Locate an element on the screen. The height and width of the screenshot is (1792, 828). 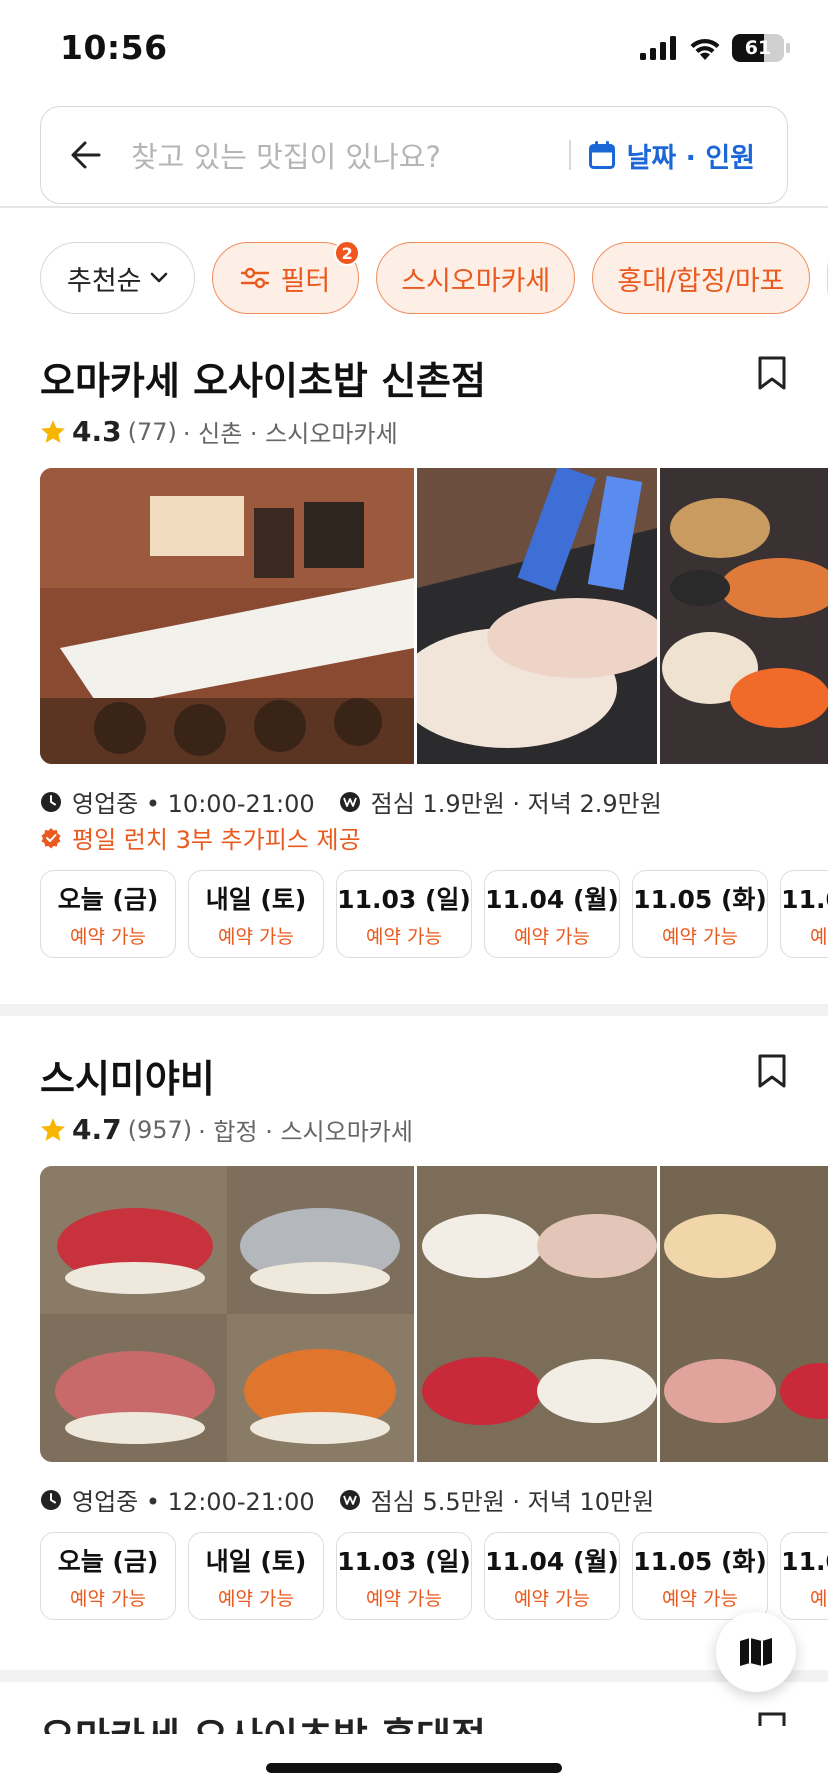
wifi-icon is located at coordinates (705, 49).